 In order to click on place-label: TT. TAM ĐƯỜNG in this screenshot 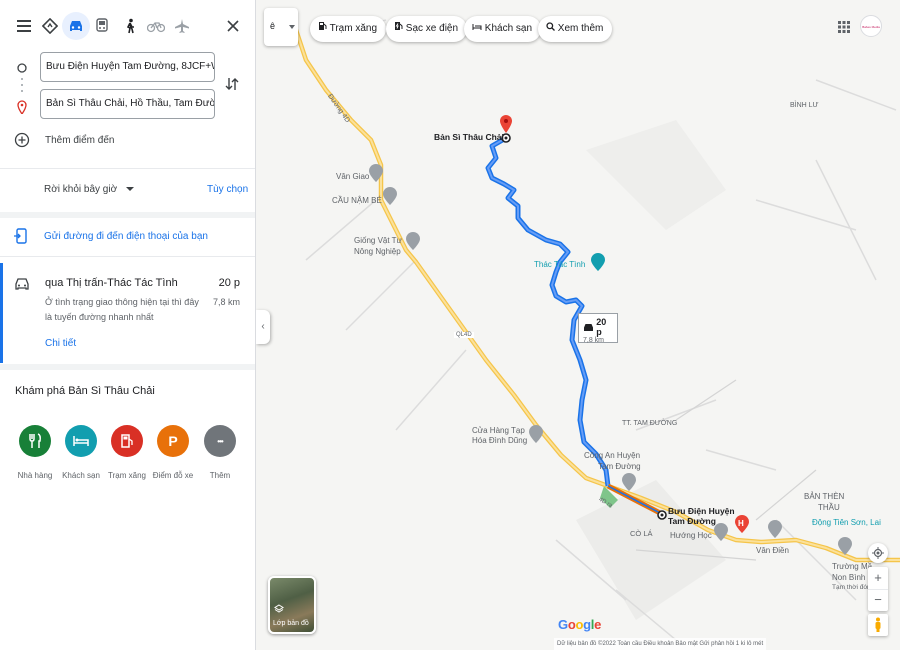, I will do `click(650, 423)`.